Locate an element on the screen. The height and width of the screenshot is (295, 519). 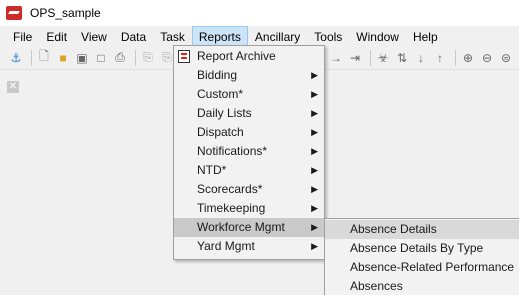
print-icon: ⎙ is located at coordinates (120, 58).